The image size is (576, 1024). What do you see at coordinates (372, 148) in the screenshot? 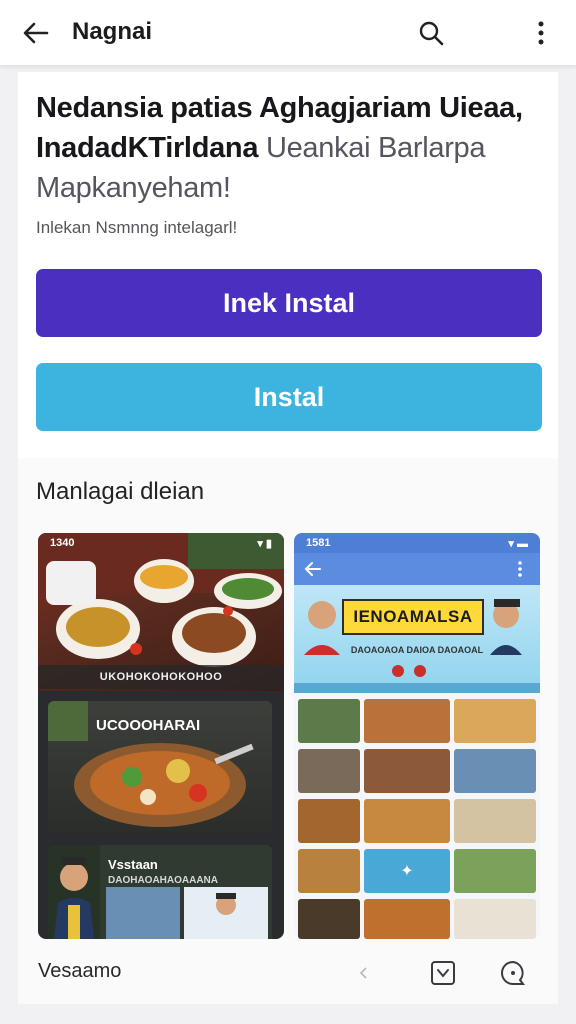
I see `headline-line-2-soft: Ueankai Barlarpa` at bounding box center [372, 148].